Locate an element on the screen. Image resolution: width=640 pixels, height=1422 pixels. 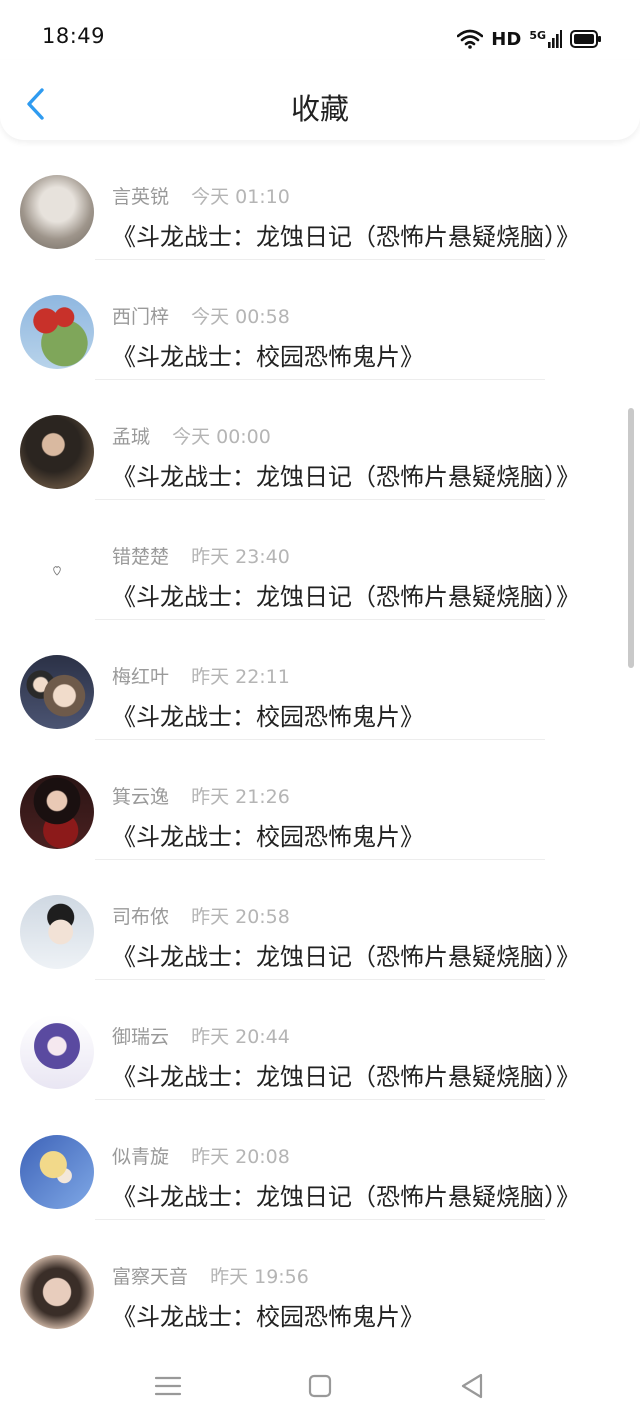
home-icon is located at coordinates (320, 1386).